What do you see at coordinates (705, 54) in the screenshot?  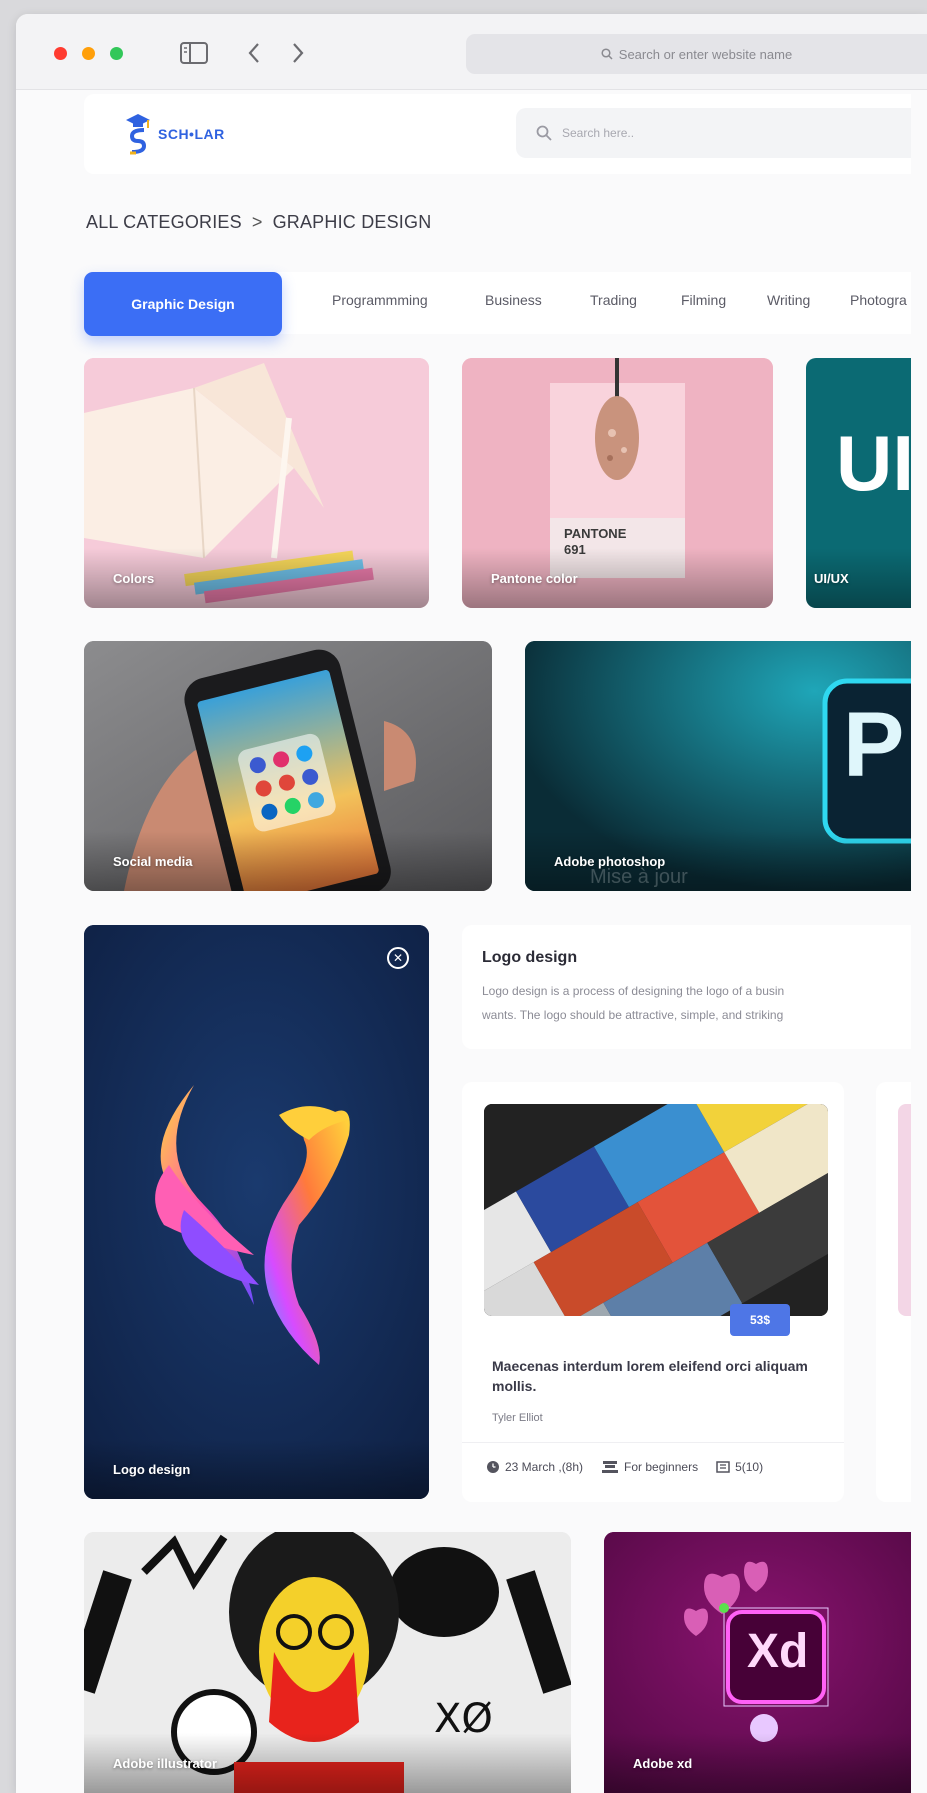 I see `address-bar-placeholder: Search or enter website name` at bounding box center [705, 54].